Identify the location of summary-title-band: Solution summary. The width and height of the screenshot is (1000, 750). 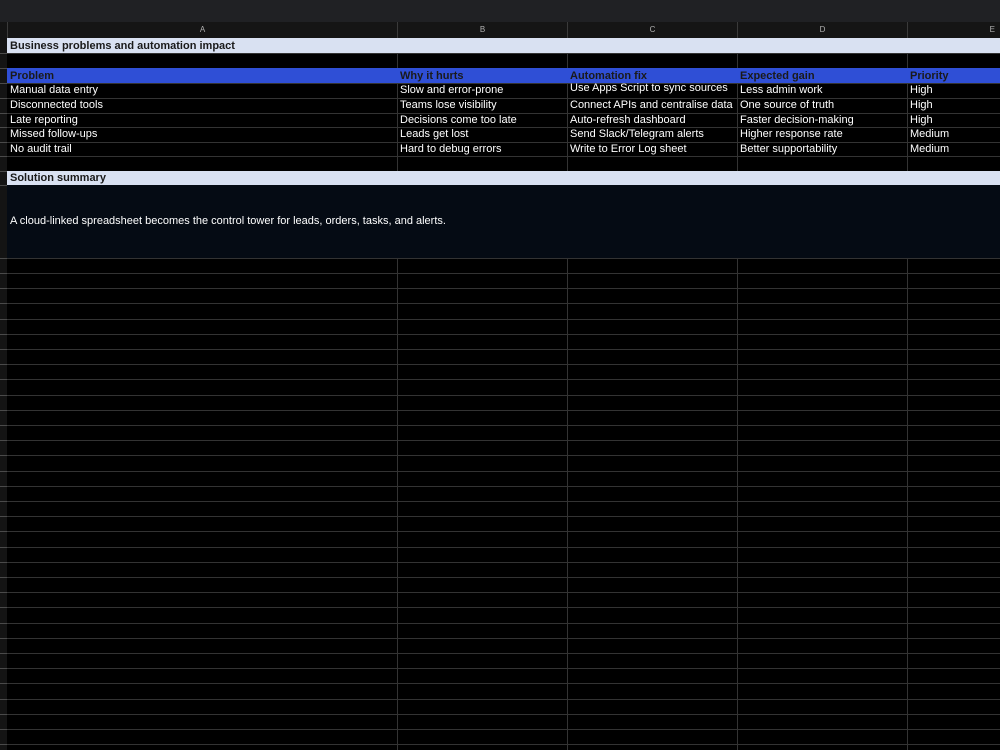
(503, 178).